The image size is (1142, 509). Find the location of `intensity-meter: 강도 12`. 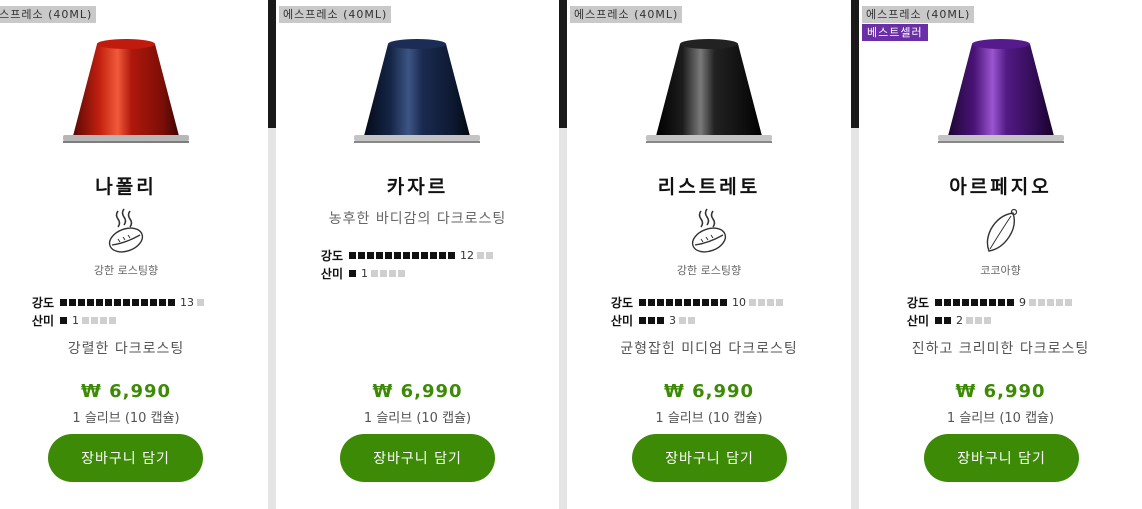

intensity-meter: 강도 12 is located at coordinates (405, 255).